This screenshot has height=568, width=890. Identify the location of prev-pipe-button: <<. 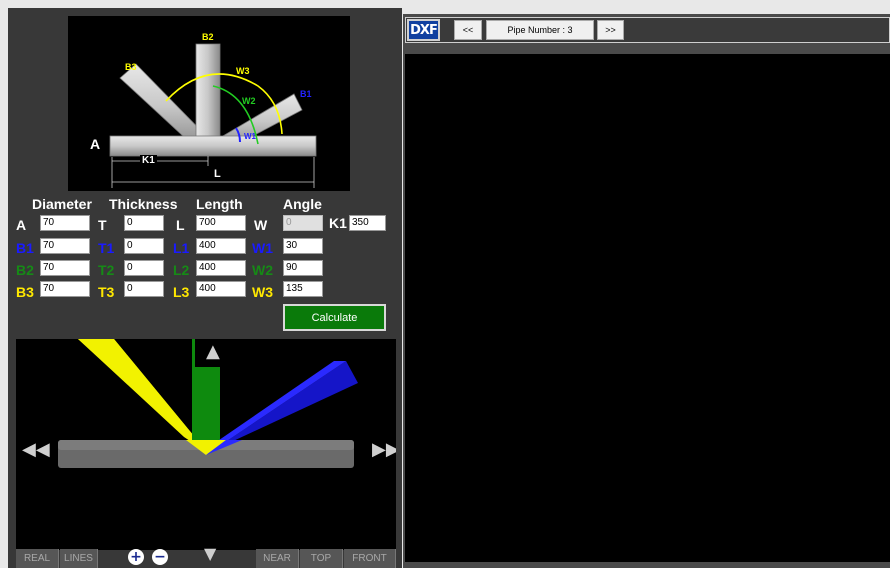
(468, 30).